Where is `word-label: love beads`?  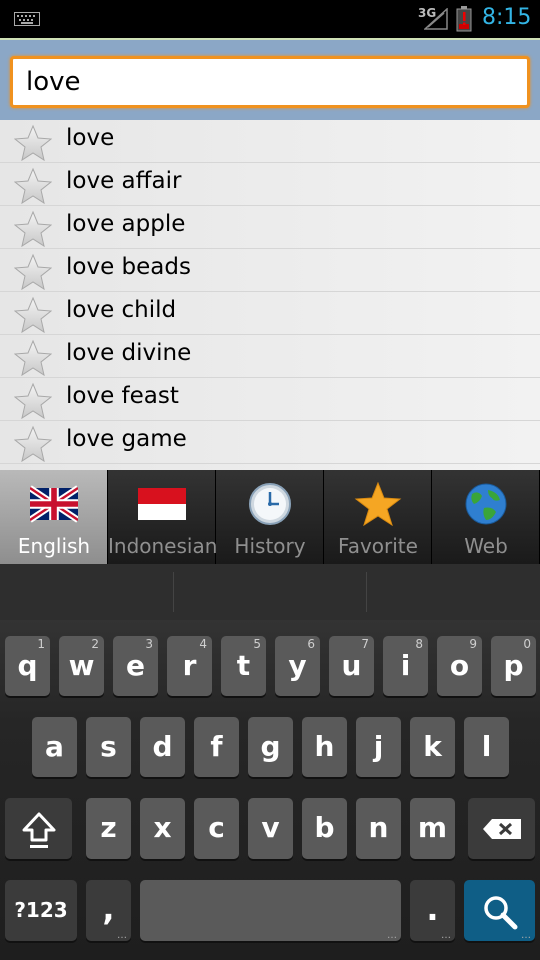
word-label: love beads is located at coordinates (128, 267).